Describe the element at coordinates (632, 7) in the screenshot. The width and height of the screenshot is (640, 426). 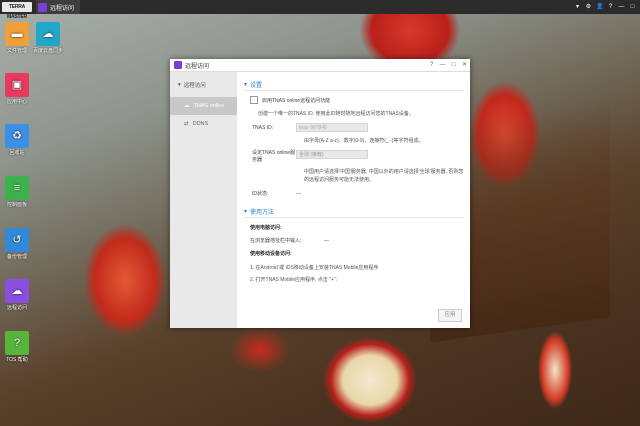
I see `maximize-icon: □` at that location.